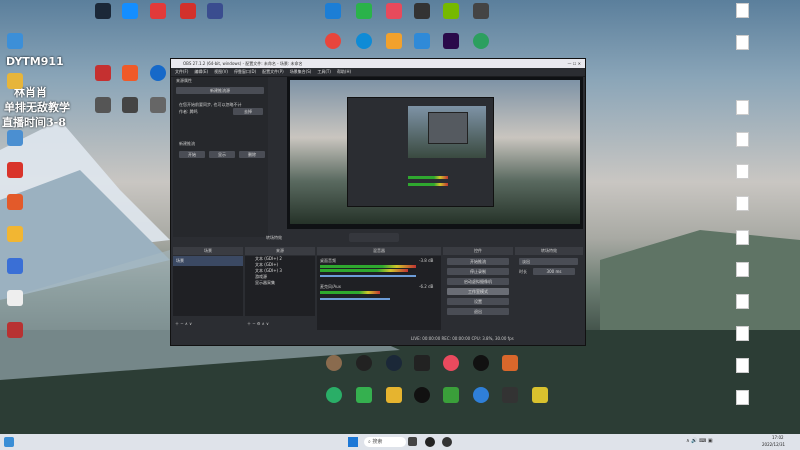 This screenshot has height=450, width=800. What do you see at coordinates (201, 72) in the screenshot?
I see `menu-edit: 编辑(E)` at bounding box center [201, 72].